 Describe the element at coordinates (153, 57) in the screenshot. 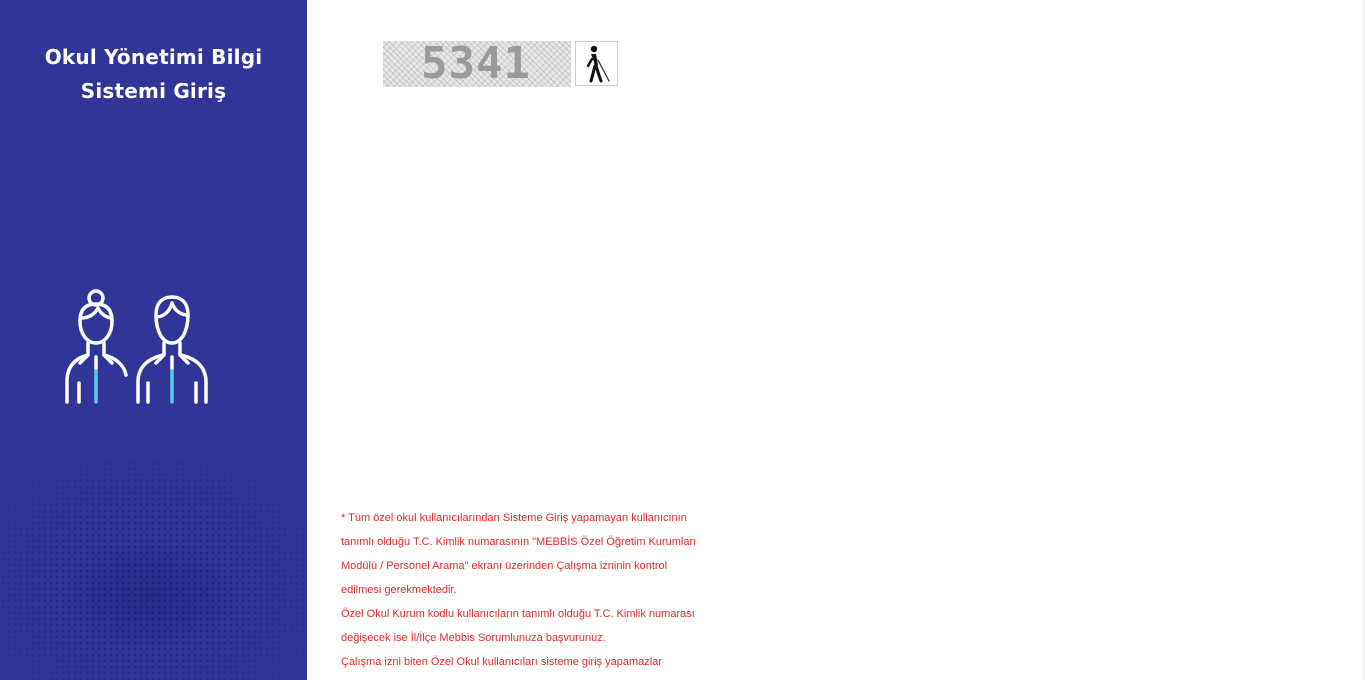

I see `title-line-1: Okul Yönetimi Bilgi` at that location.